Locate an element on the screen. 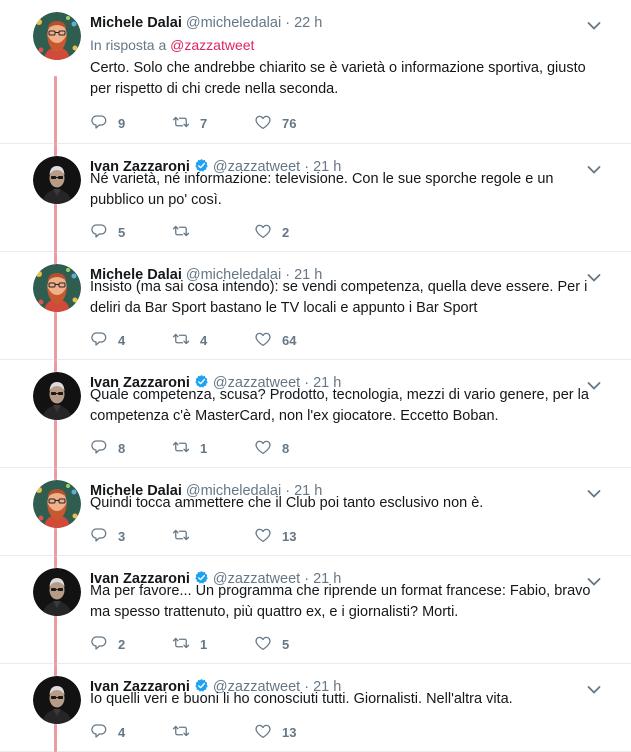 This screenshot has width=631, height=752. reply-count: 5 is located at coordinates (122, 232).